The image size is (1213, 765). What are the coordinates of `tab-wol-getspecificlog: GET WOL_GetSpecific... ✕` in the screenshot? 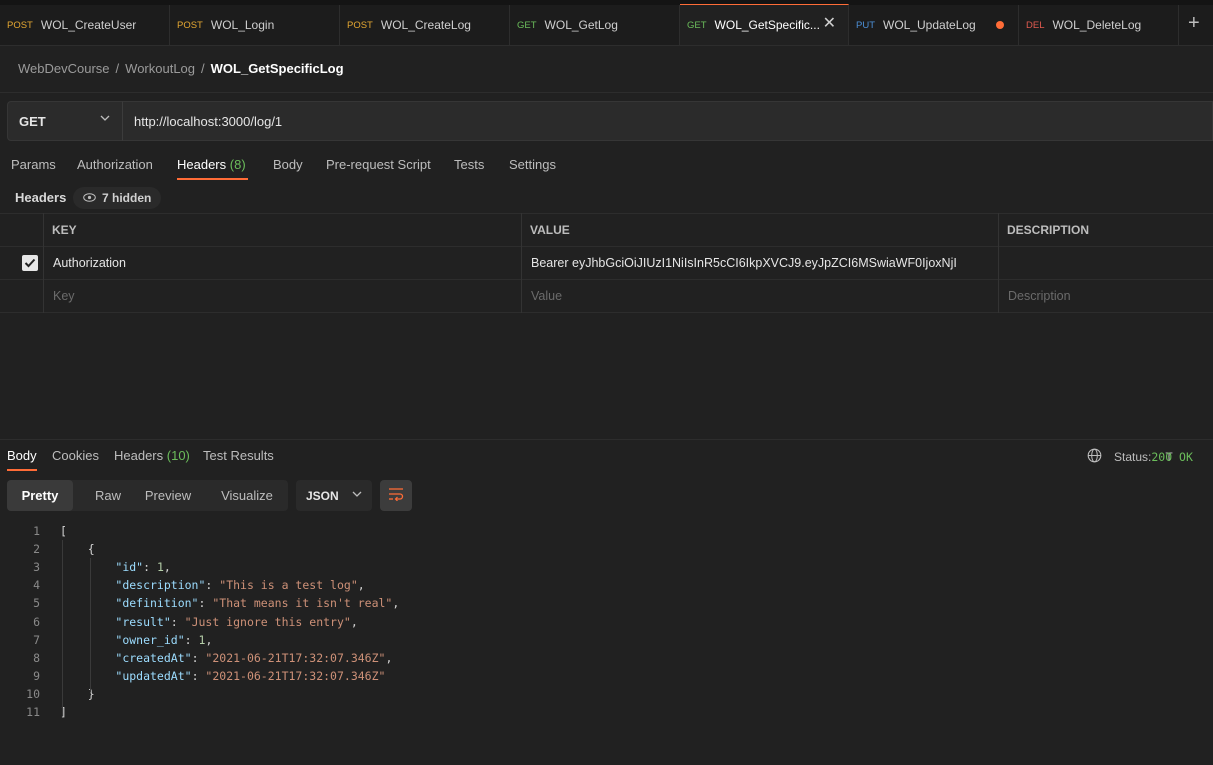 It's located at (764, 24).